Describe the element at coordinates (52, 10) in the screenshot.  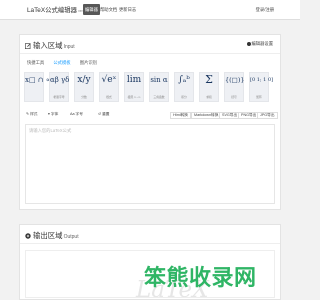
I see `brand-title: LaTeX公式编辑器` at that location.